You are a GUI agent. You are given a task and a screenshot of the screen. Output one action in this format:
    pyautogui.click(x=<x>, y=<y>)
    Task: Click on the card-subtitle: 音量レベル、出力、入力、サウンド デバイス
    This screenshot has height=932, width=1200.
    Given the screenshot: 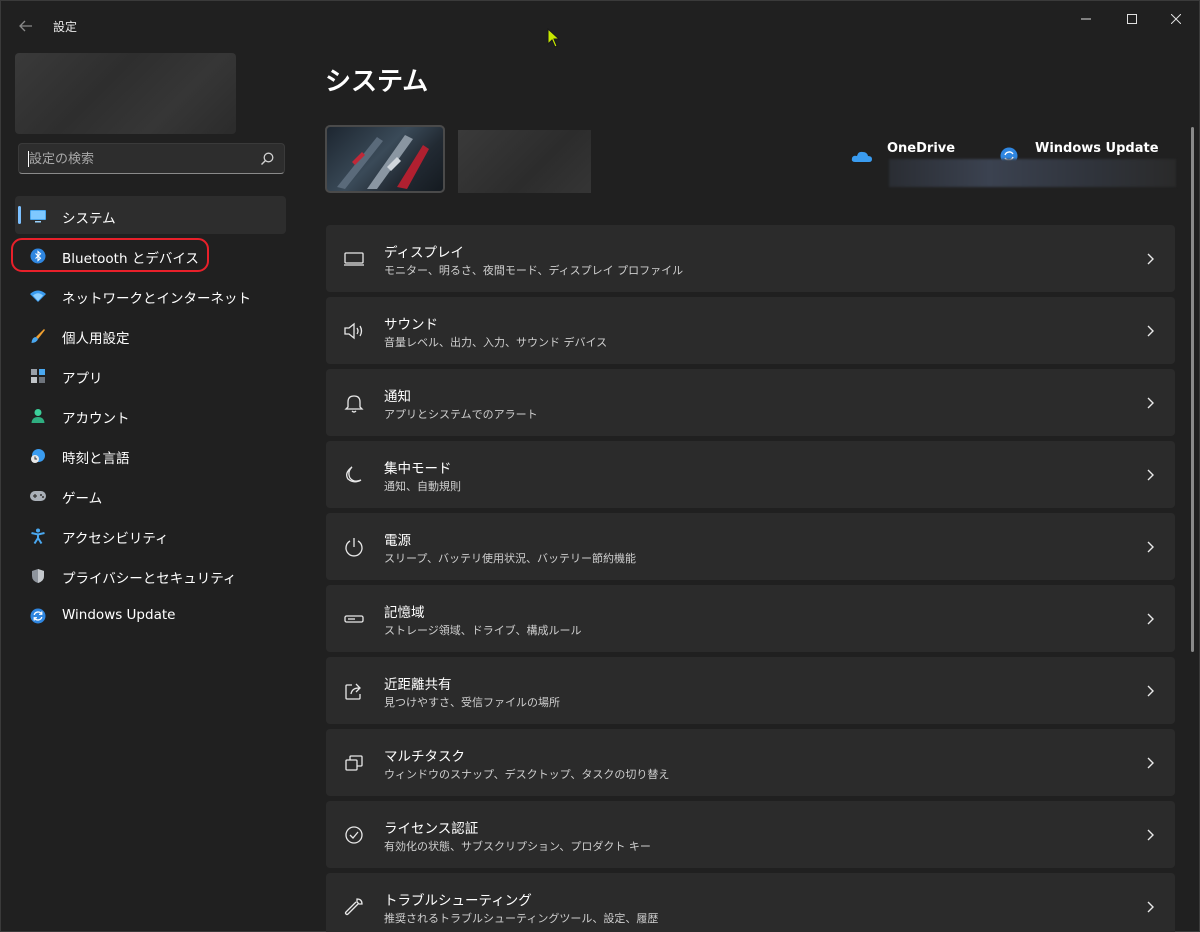 What is the action you would take?
    pyautogui.click(x=496, y=342)
    